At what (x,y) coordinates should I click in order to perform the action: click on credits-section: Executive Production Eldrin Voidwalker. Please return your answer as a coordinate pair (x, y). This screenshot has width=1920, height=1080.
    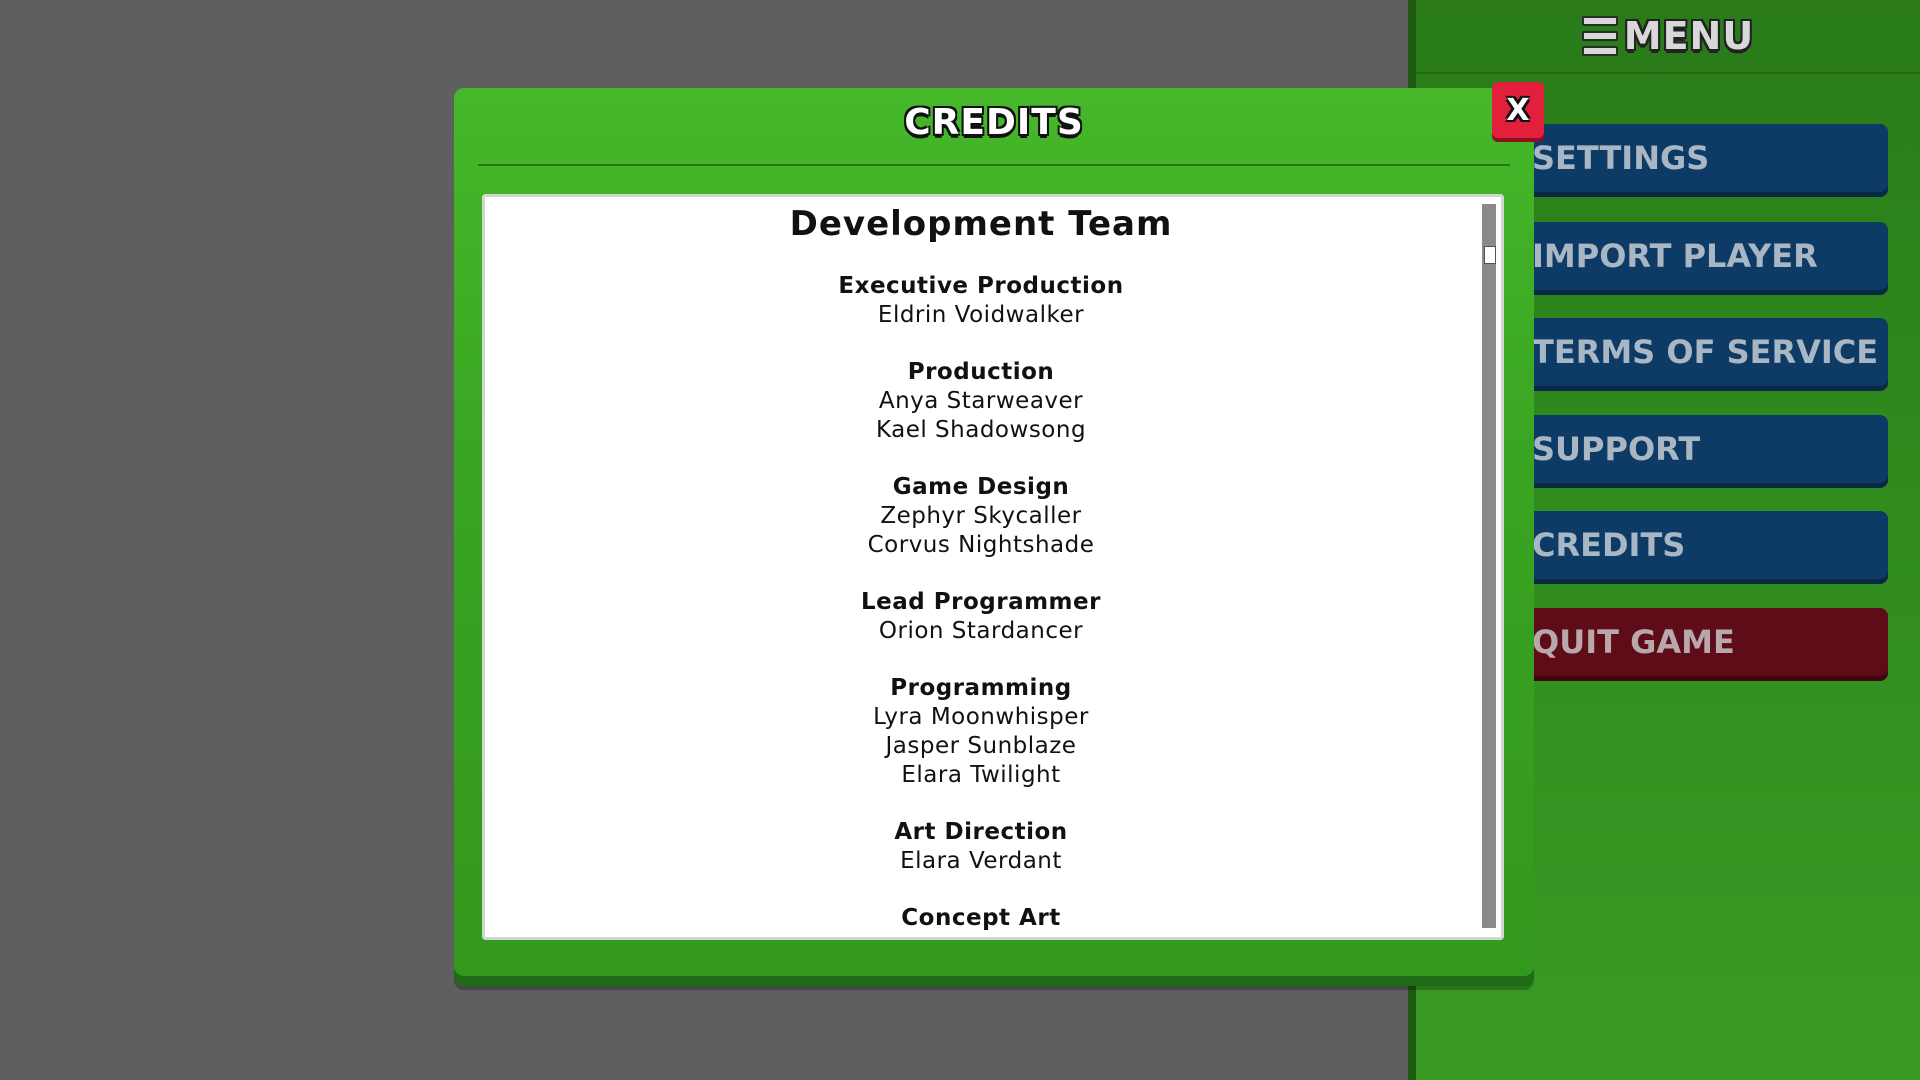
    Looking at the image, I should click on (981, 301).